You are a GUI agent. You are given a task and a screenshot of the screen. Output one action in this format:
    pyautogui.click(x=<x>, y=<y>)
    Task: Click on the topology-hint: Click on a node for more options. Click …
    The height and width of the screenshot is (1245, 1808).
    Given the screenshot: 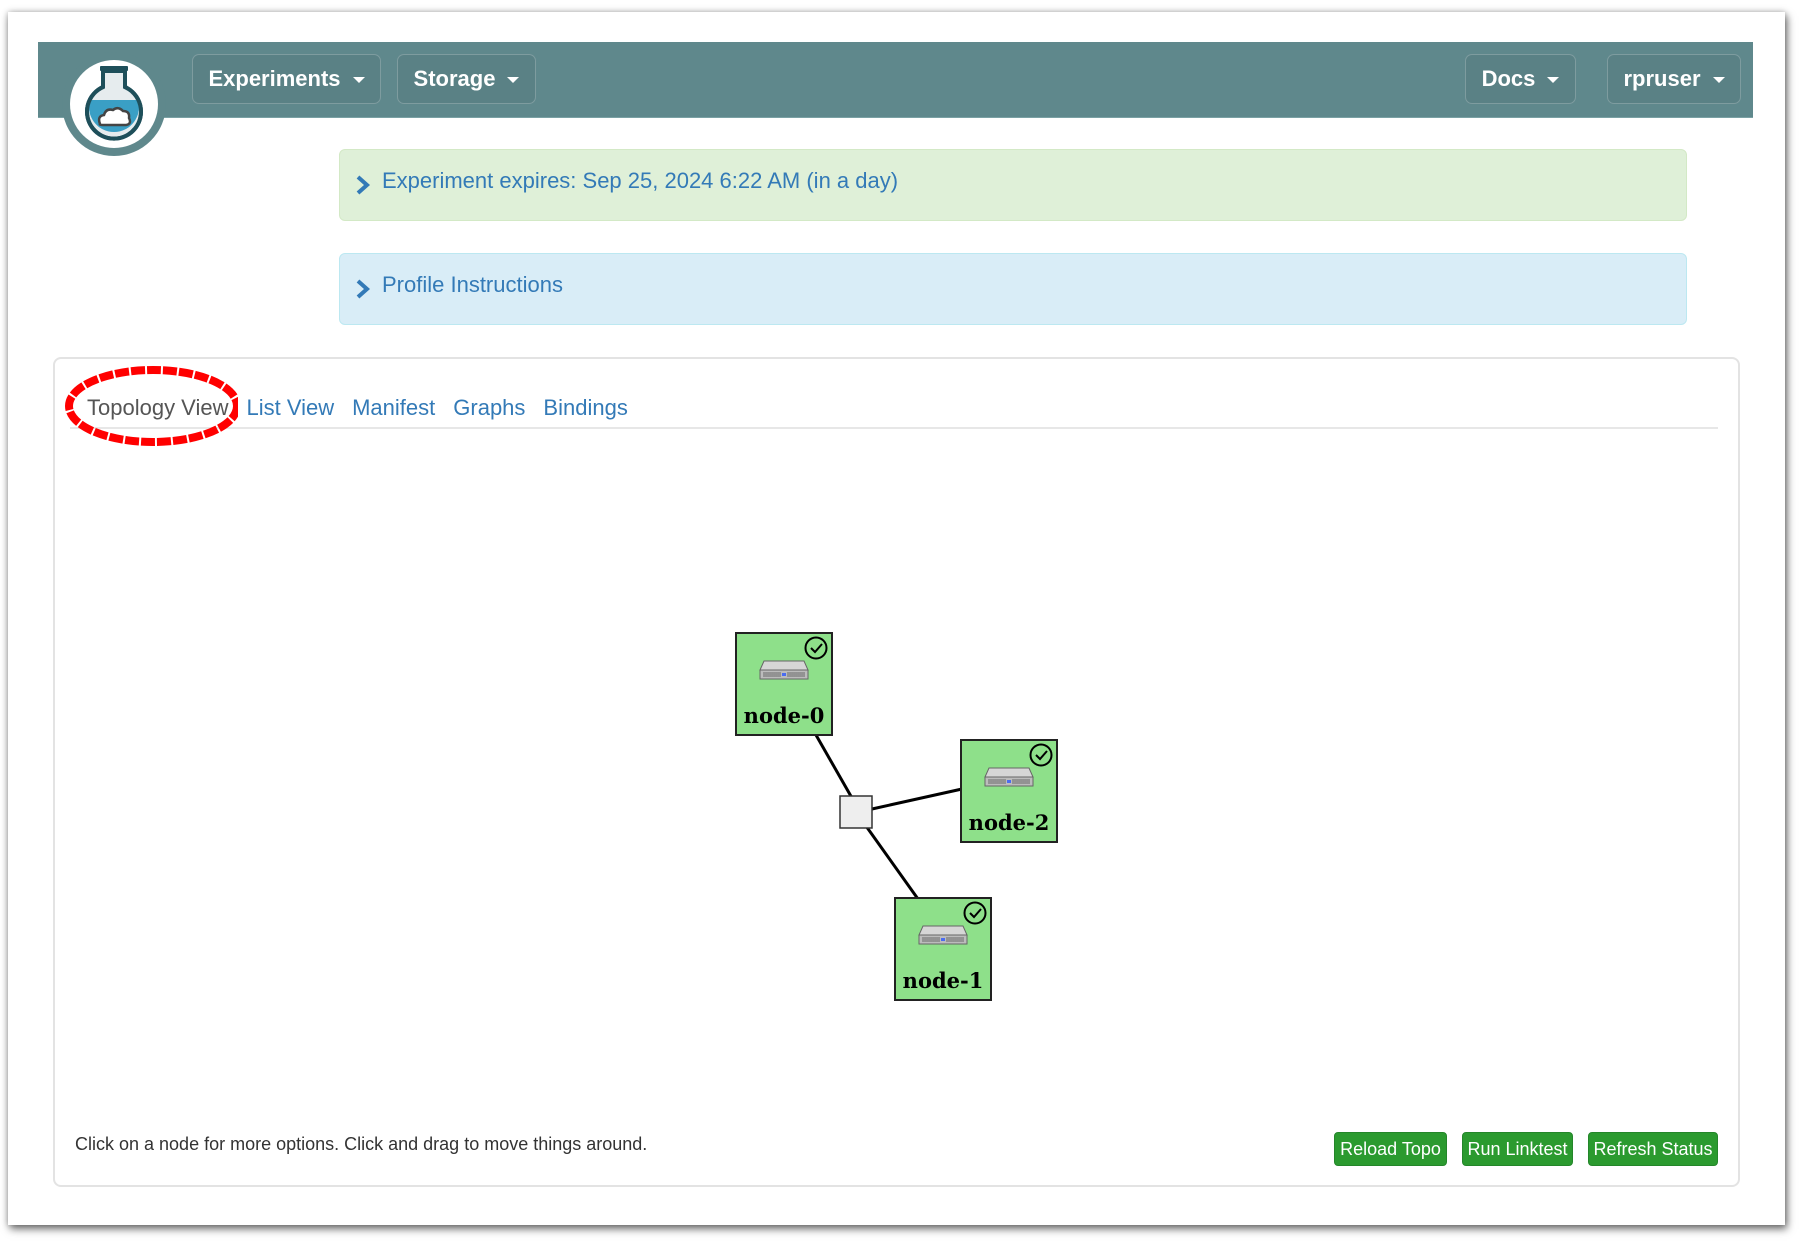 What is the action you would take?
    pyautogui.click(x=361, y=1144)
    